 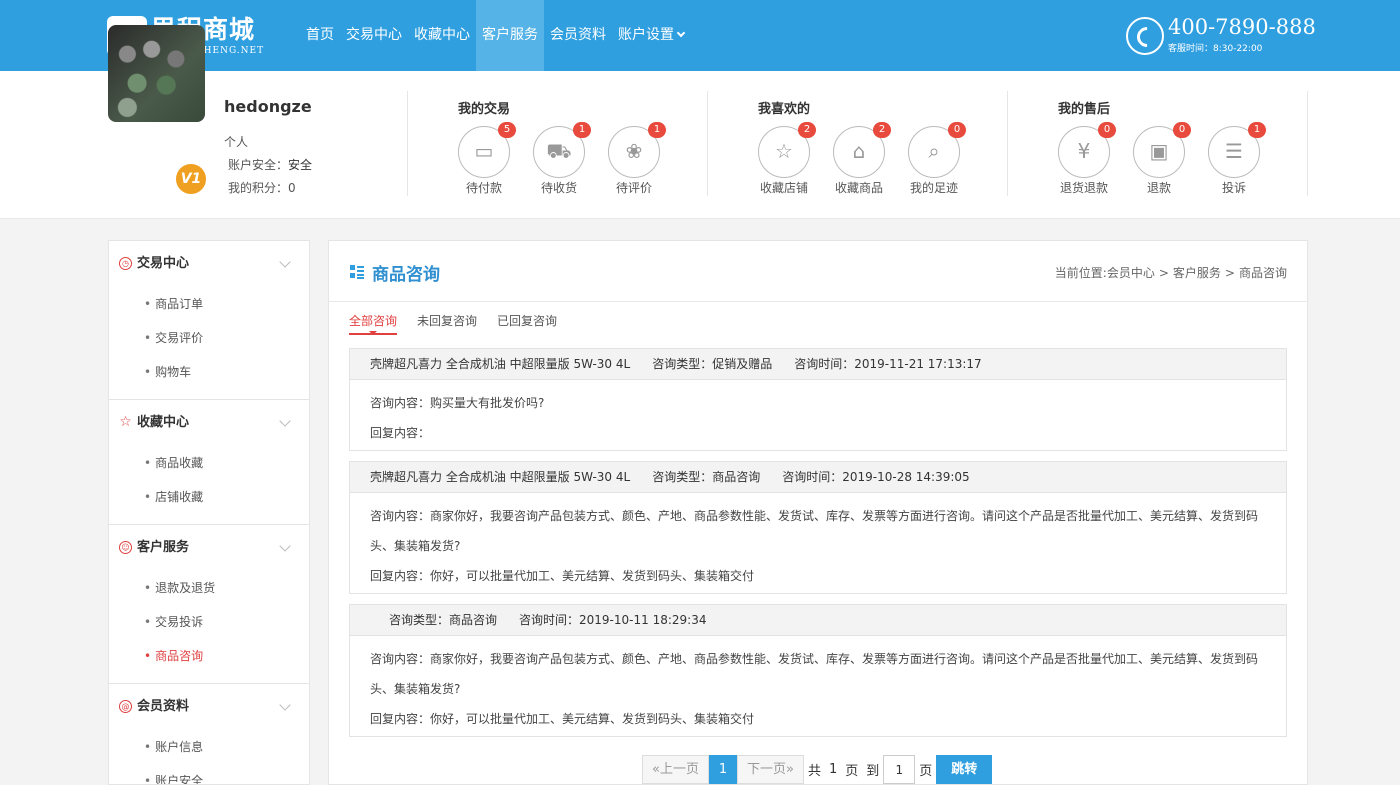 I want to click on quick-return-refund: ¥ 0 退货退款, so click(x=1085, y=158).